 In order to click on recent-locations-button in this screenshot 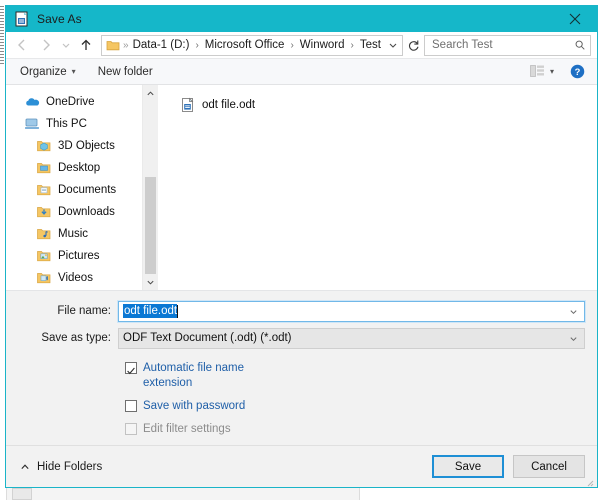, I will do `click(66, 45)`.